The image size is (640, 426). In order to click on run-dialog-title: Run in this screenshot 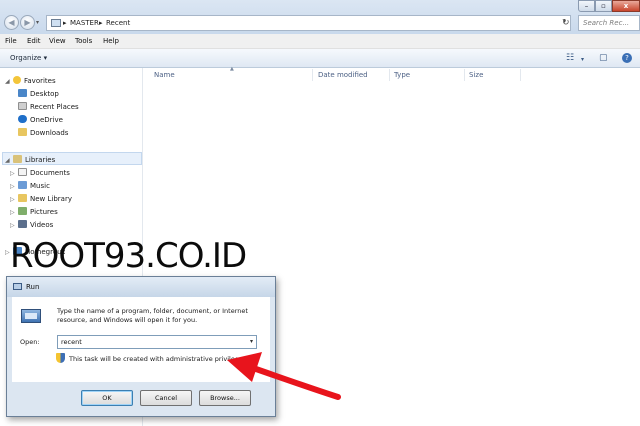, I will do `click(33, 287)`.